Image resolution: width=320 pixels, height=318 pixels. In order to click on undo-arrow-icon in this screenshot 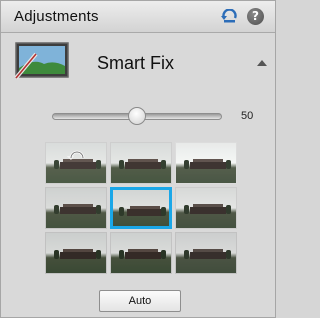, I will do `click(229, 16)`.